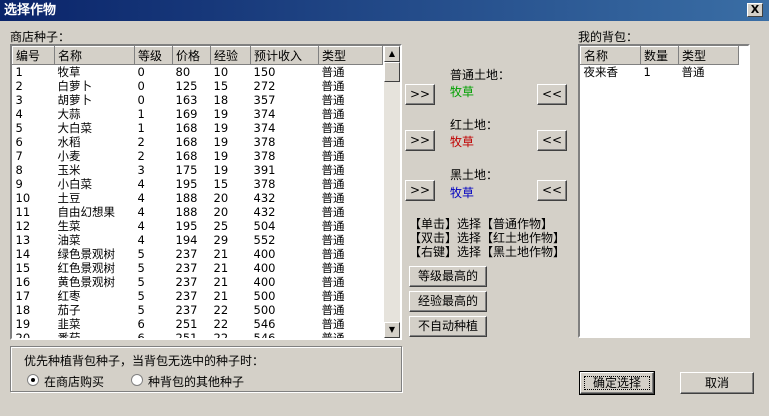 This screenshot has width=769, height=416. I want to click on table-cell: 0, so click(141, 72).